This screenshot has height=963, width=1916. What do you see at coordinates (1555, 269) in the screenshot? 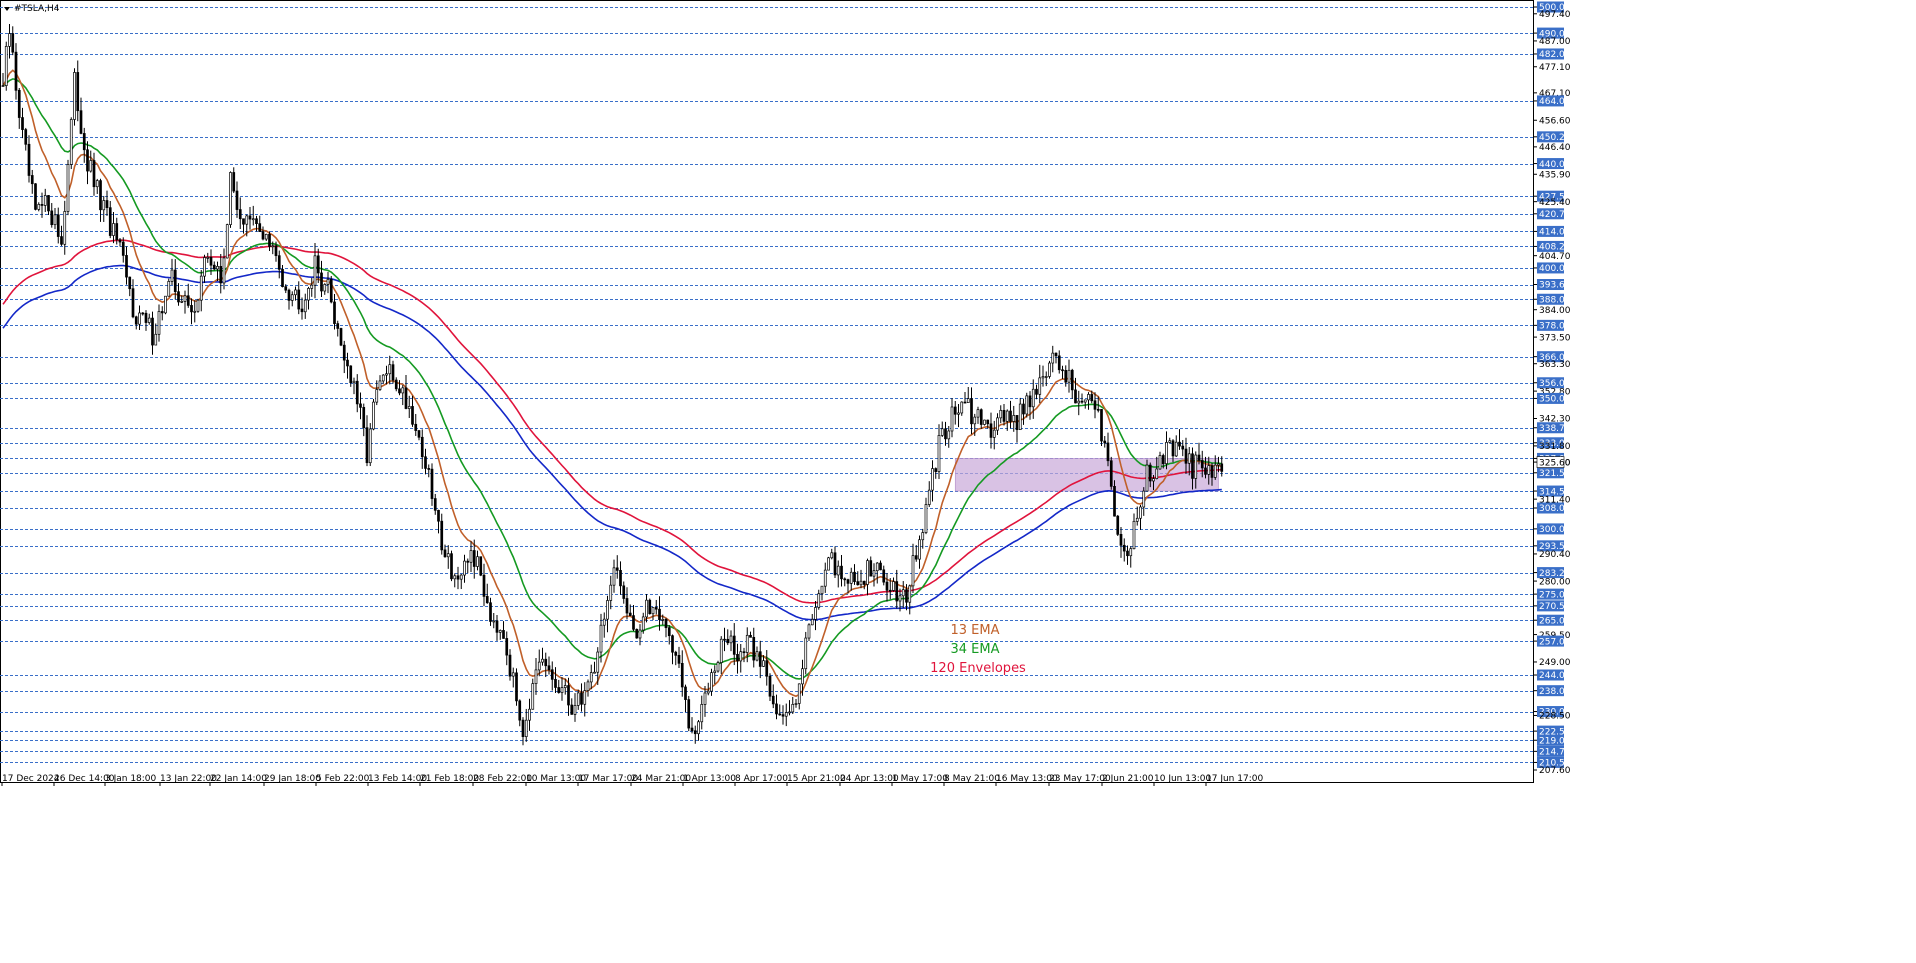
I see `price-level-label: 400.00` at bounding box center [1555, 269].